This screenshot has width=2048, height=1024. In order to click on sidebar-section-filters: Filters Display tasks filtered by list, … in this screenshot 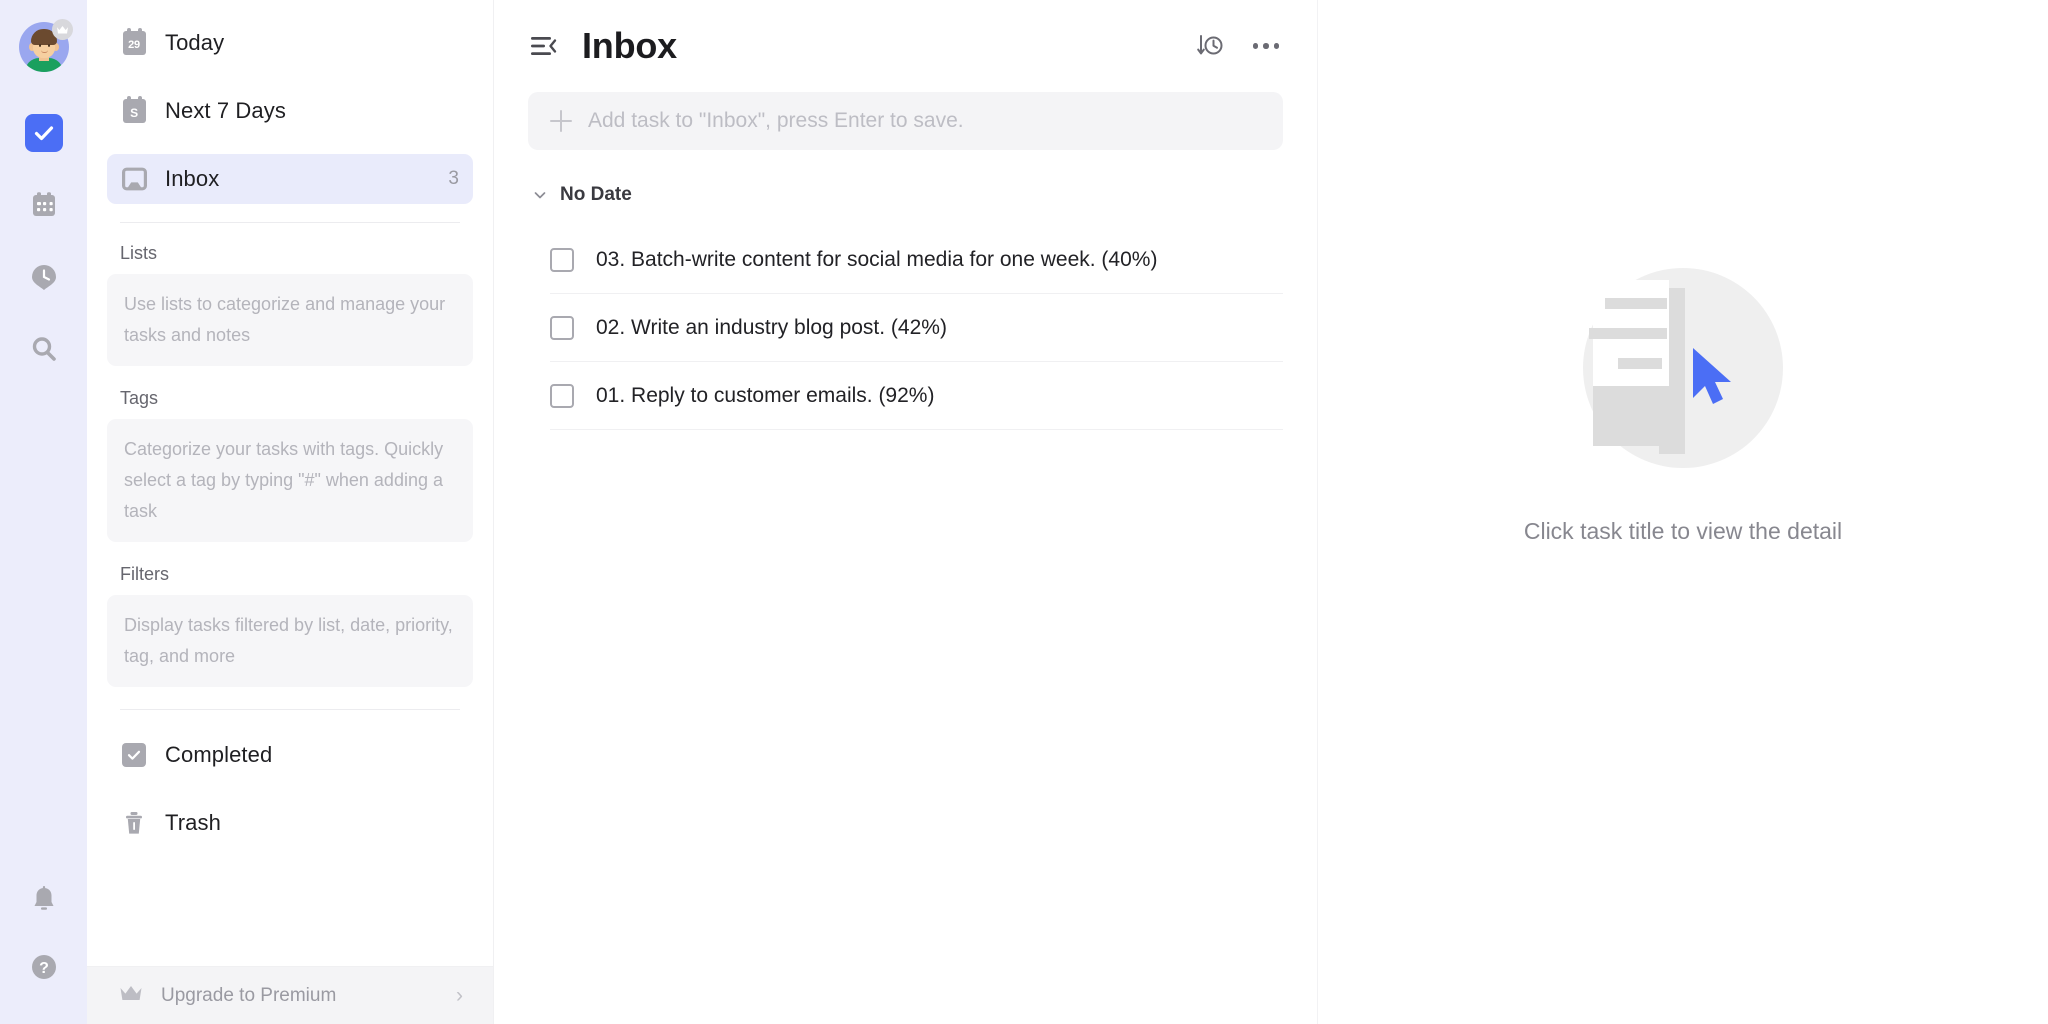, I will do `click(290, 625)`.